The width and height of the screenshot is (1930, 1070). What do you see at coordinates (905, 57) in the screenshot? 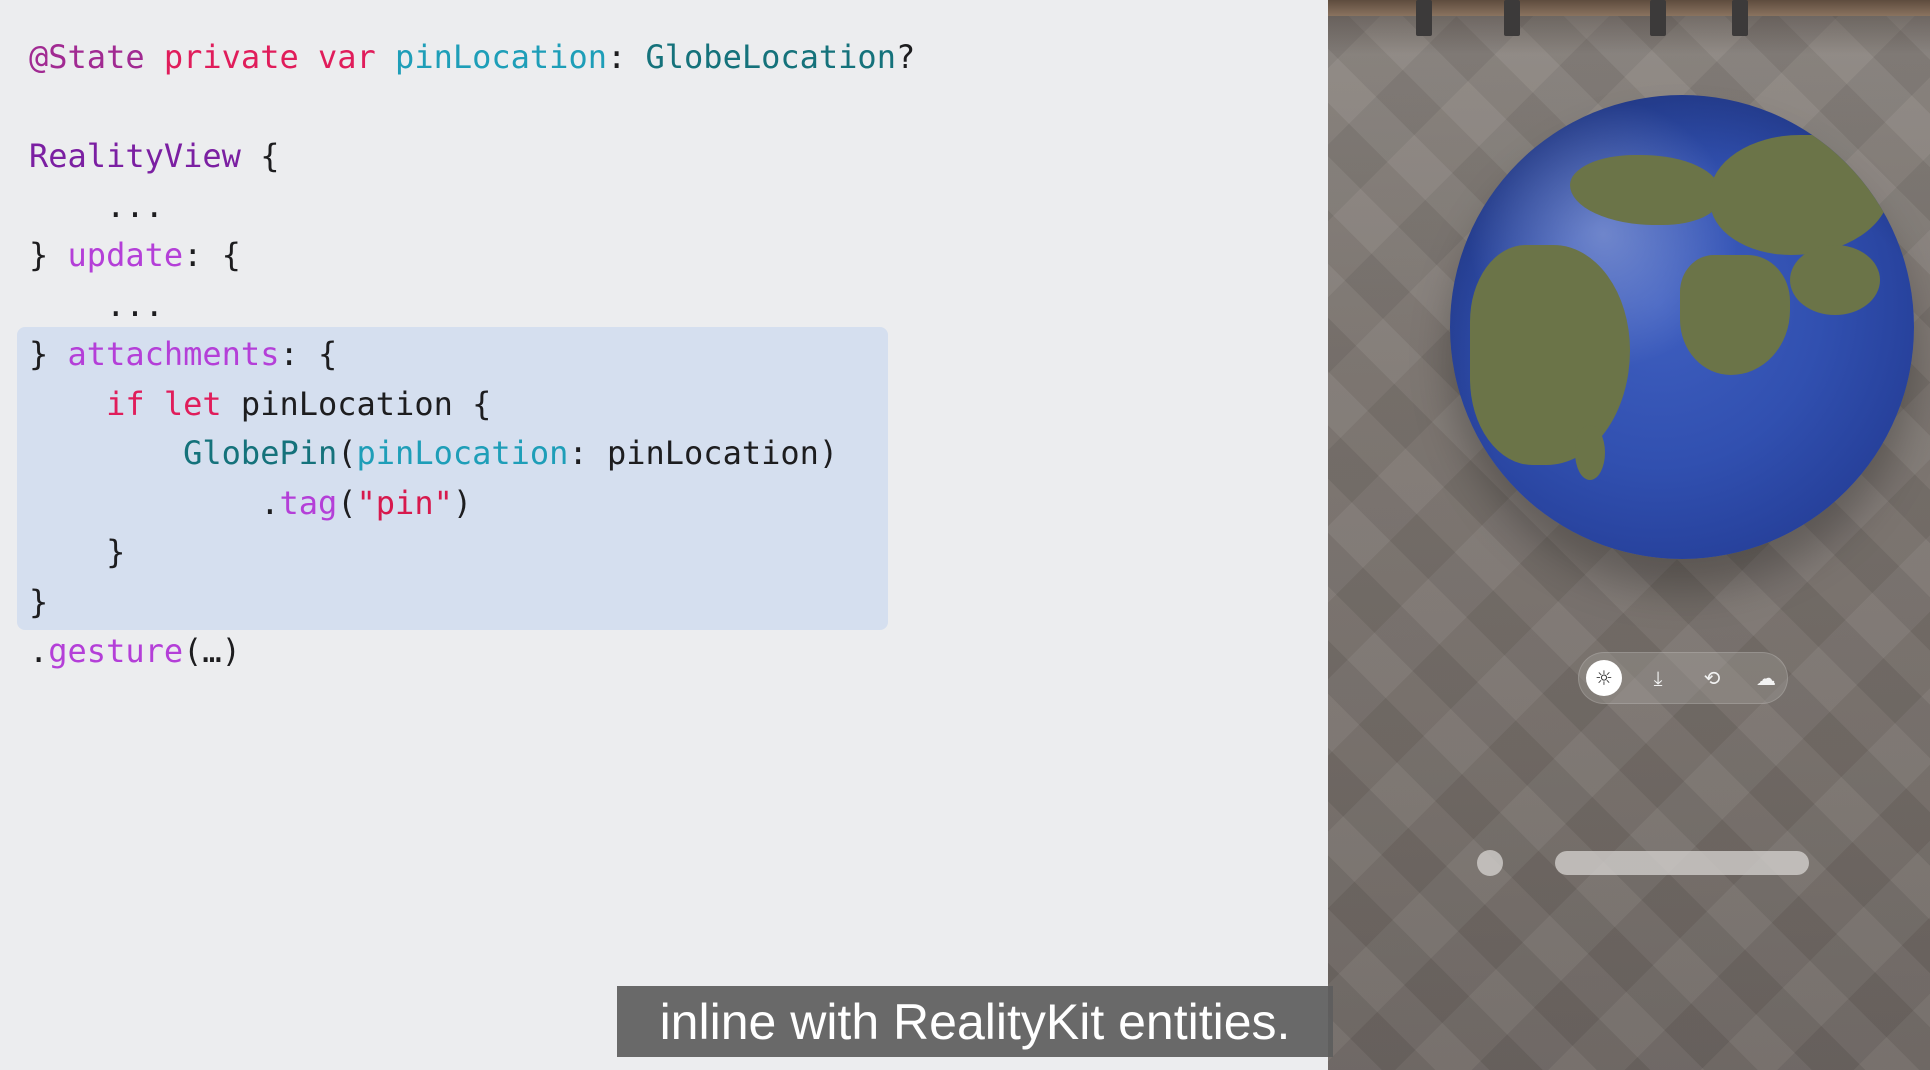
I see `code-token: ?` at bounding box center [905, 57].